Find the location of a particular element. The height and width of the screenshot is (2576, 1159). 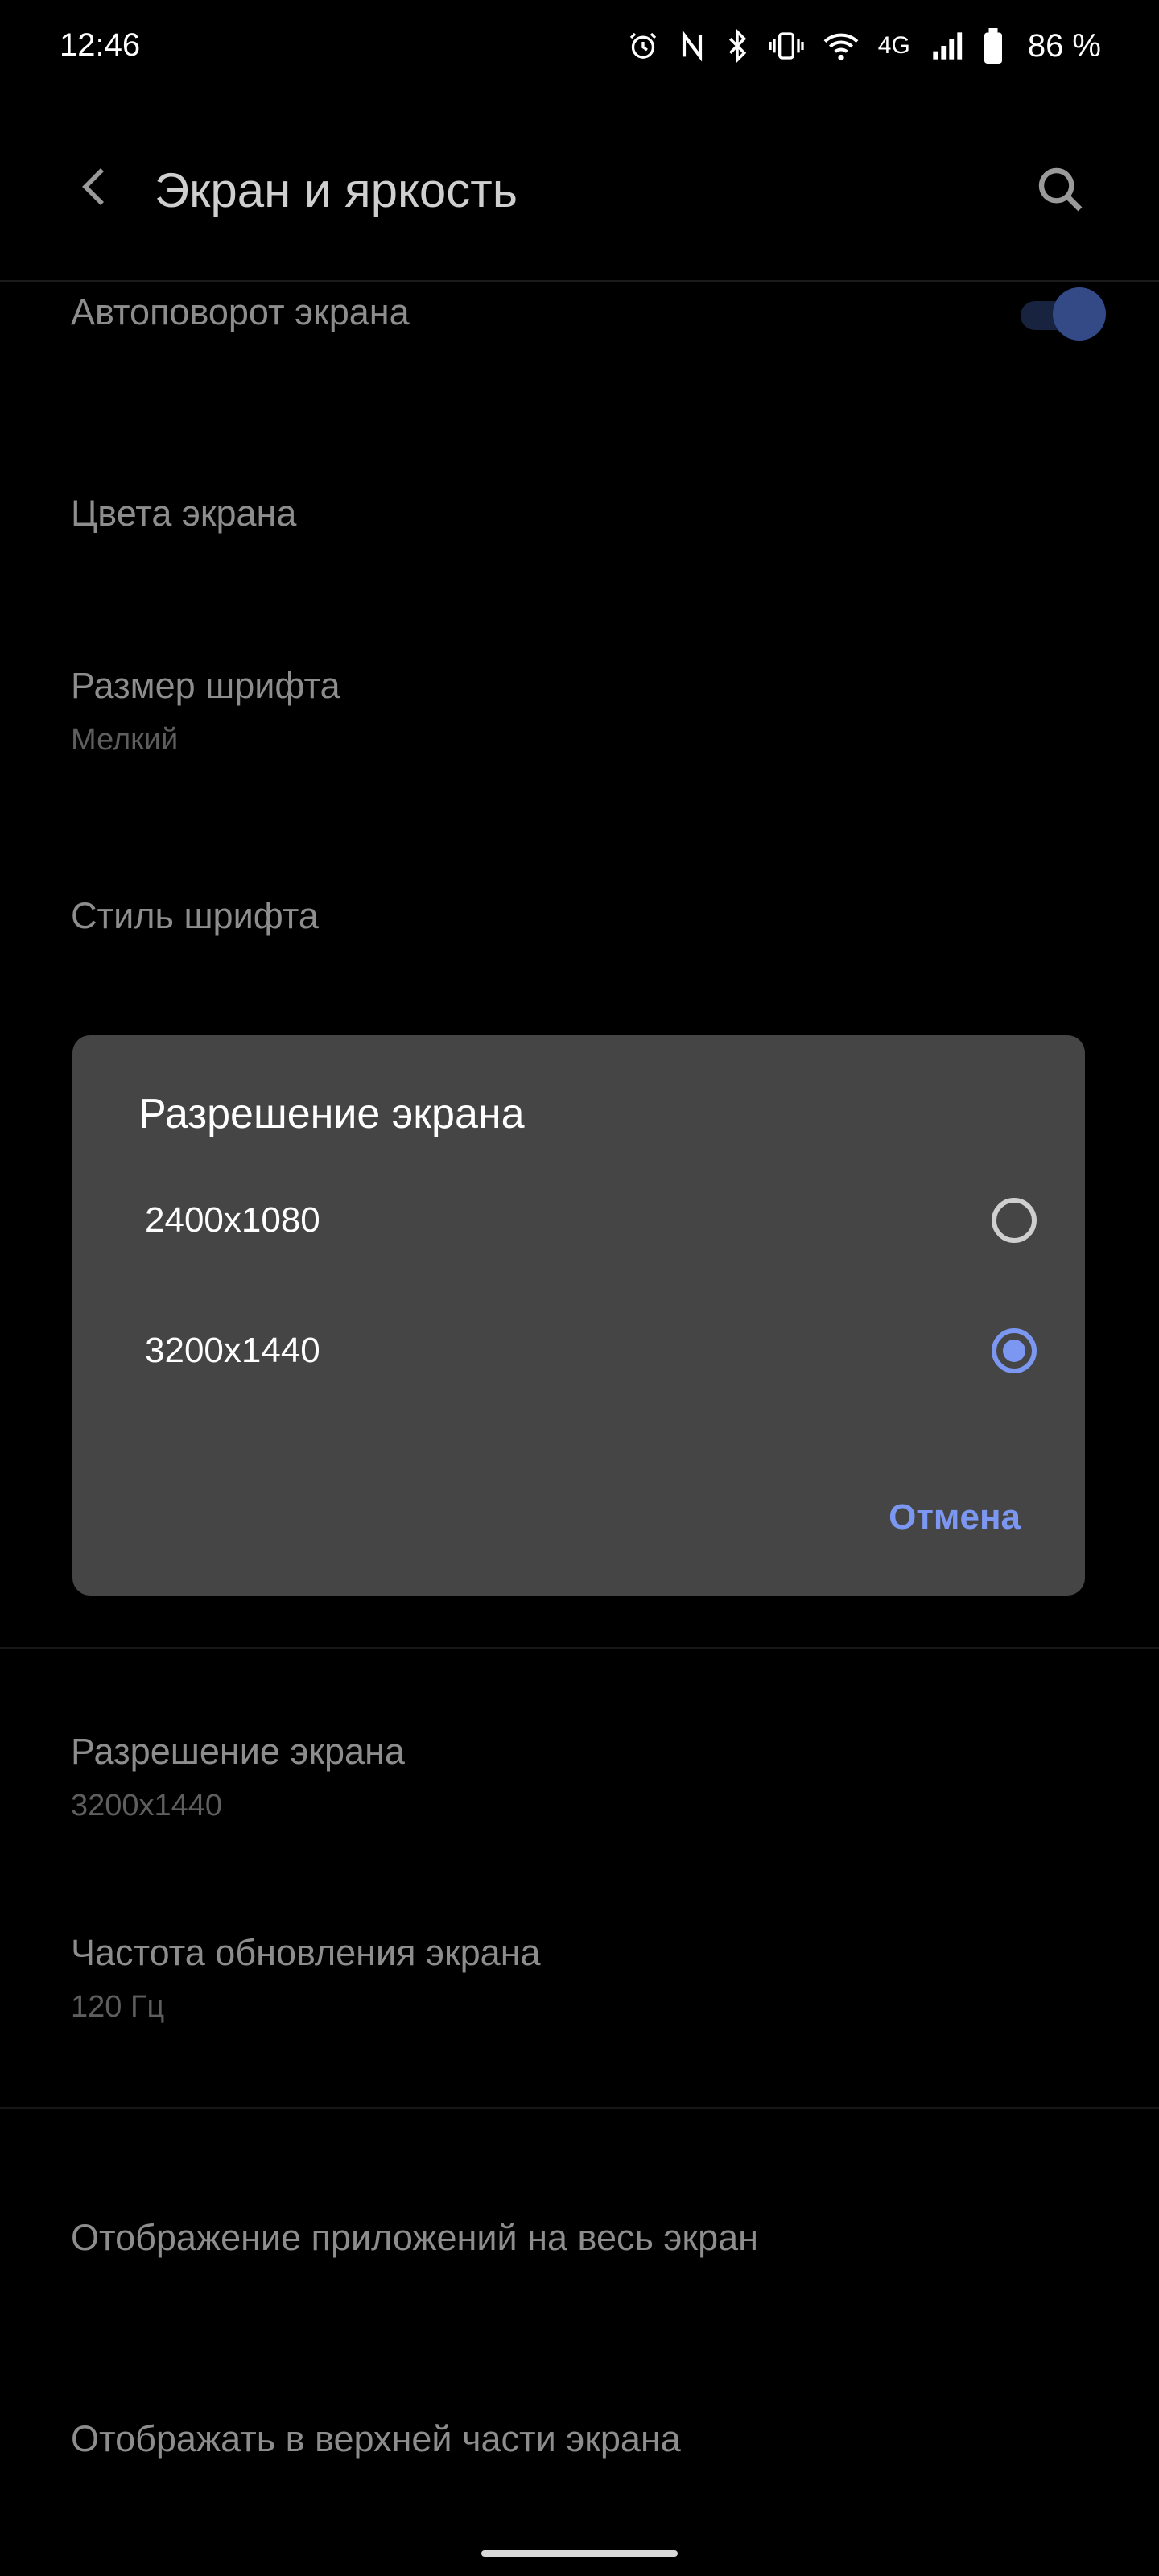

option-2400x1080: 2400x1080 is located at coordinates (578, 1220).